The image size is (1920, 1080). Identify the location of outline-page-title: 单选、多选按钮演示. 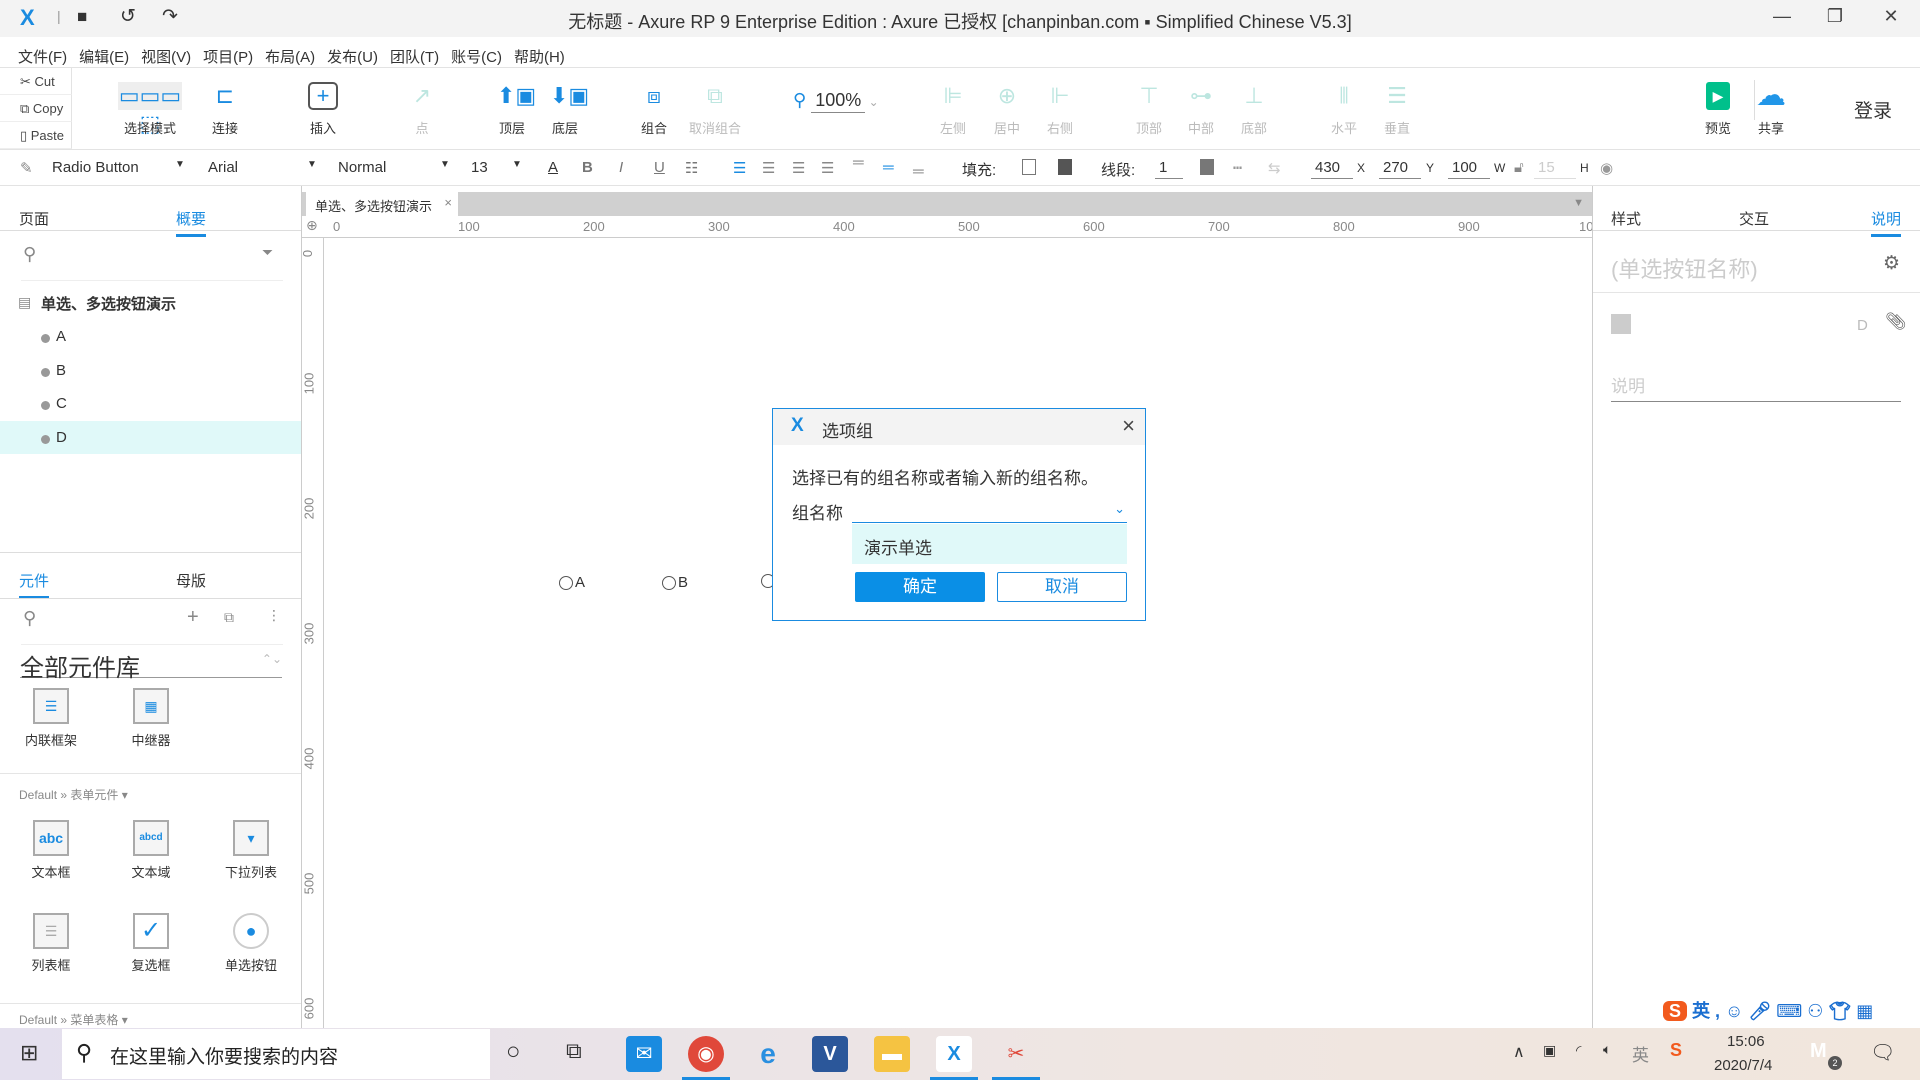
(108, 303).